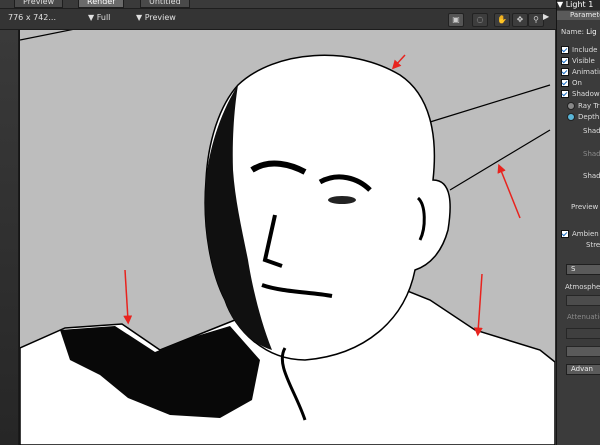 The image size is (600, 445). I want to click on checkbox-include: Include, so click(579, 50).